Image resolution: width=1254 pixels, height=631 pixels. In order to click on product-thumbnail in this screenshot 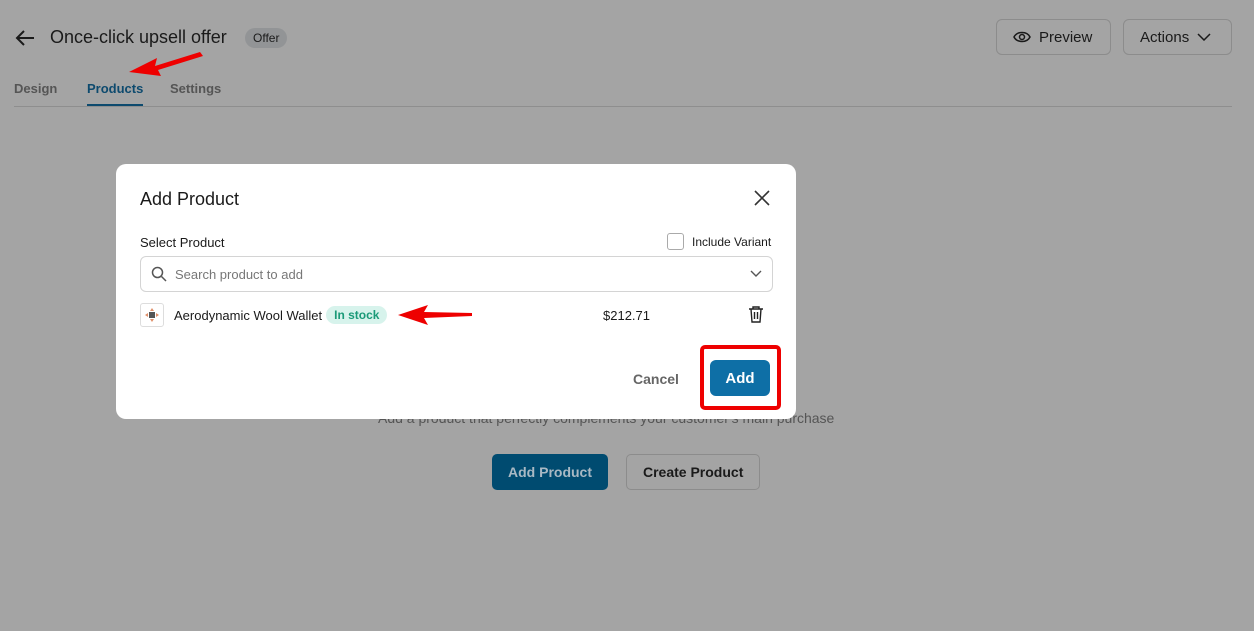, I will do `click(152, 315)`.